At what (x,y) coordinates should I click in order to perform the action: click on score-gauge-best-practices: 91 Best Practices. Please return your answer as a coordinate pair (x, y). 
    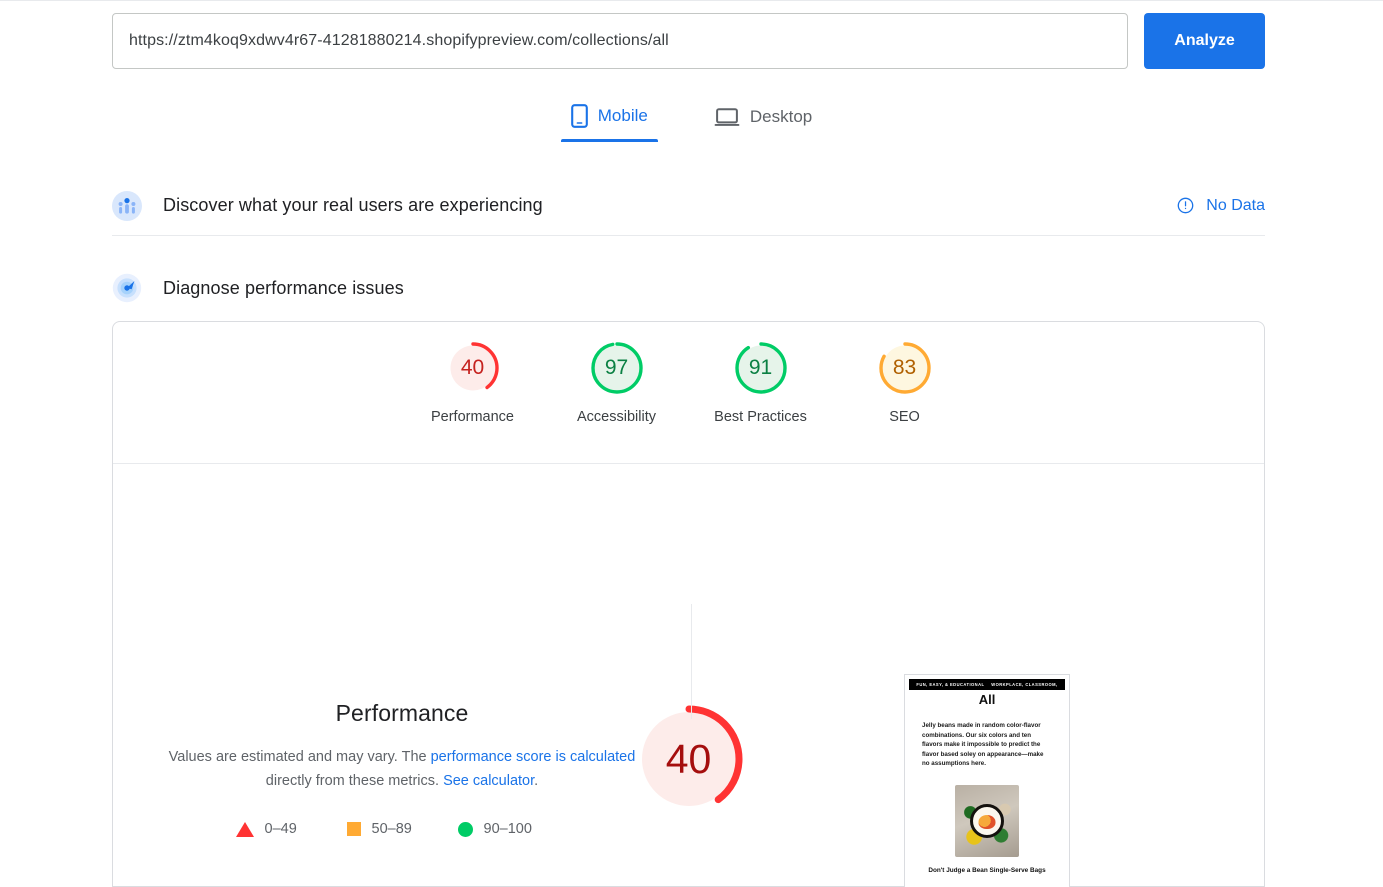
    Looking at the image, I should click on (761, 382).